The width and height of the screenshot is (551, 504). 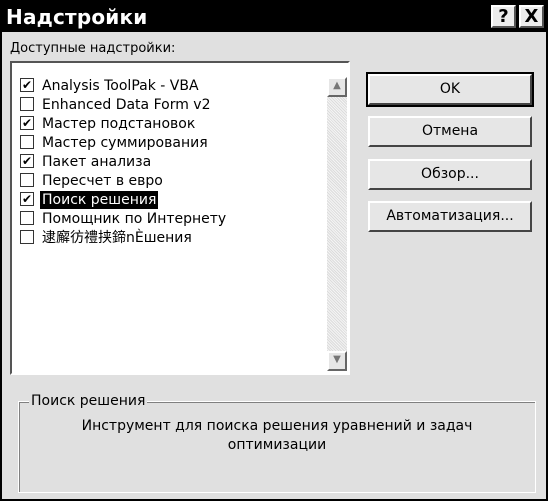 I want to click on addin-item-internet-assistant: Помощник по Интернету, so click(x=173, y=219).